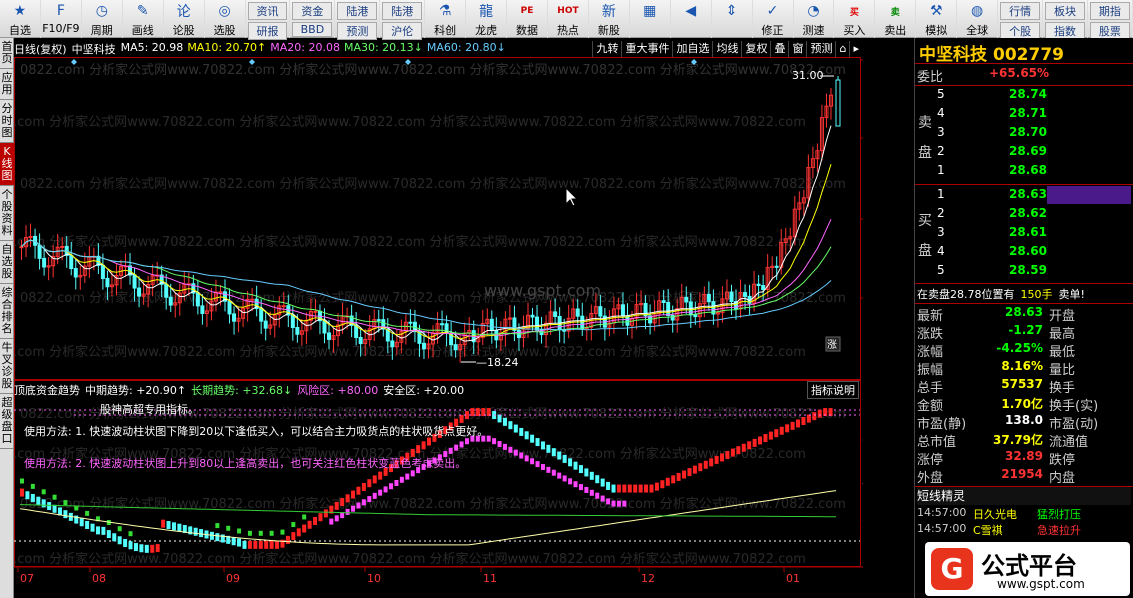  What do you see at coordinates (930, 334) in the screenshot?
I see `stat-label: 涨跌` at bounding box center [930, 334].